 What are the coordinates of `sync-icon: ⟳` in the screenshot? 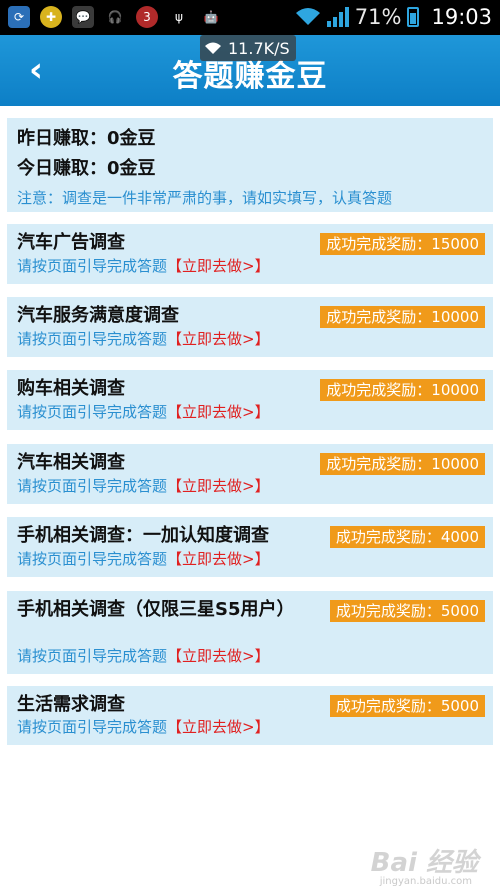 It's located at (19, 17).